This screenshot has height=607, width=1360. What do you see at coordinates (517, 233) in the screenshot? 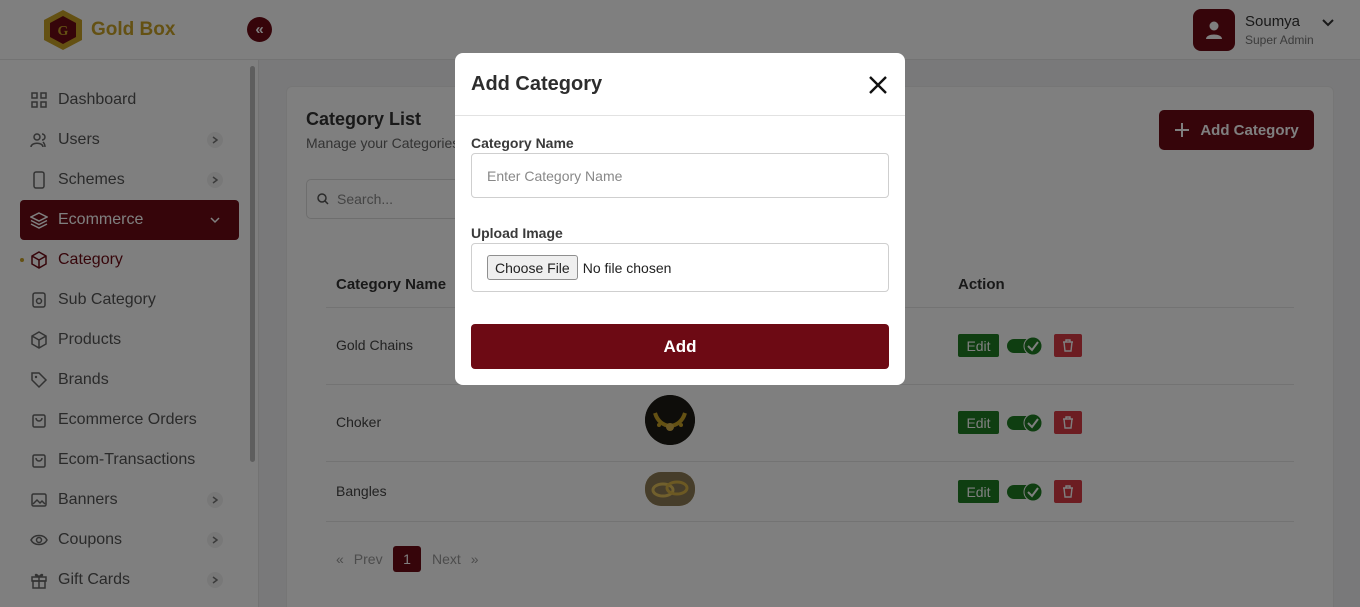
I see `upload-image-label: Upload Image` at bounding box center [517, 233].